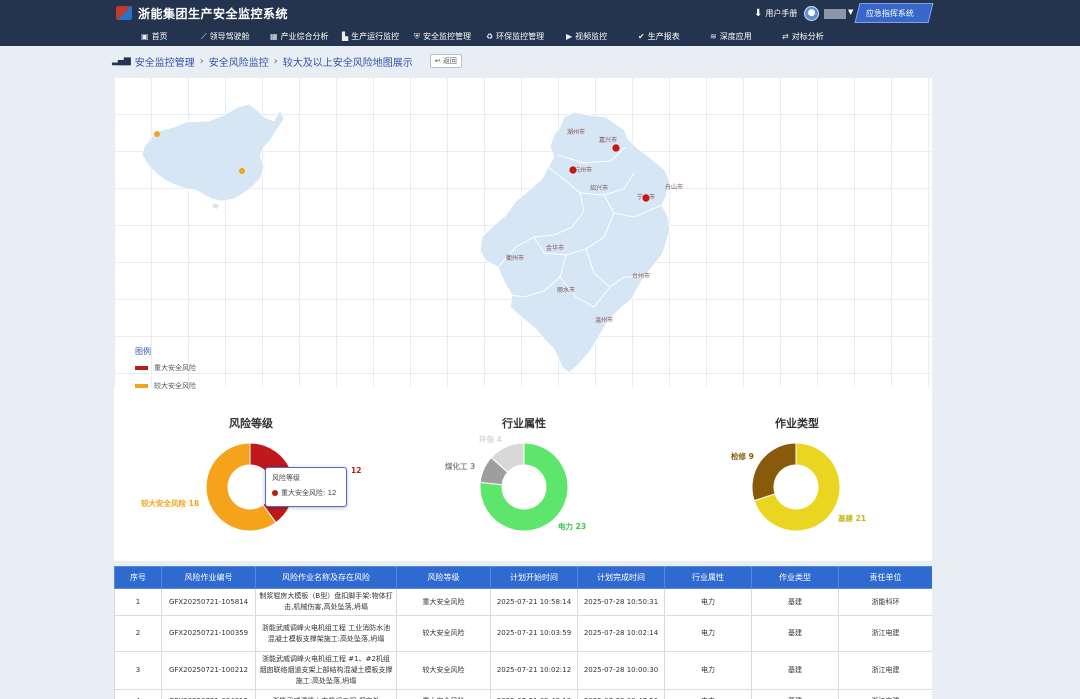  What do you see at coordinates (274, 36) in the screenshot?
I see `grid-icon: ▦` at bounding box center [274, 36].